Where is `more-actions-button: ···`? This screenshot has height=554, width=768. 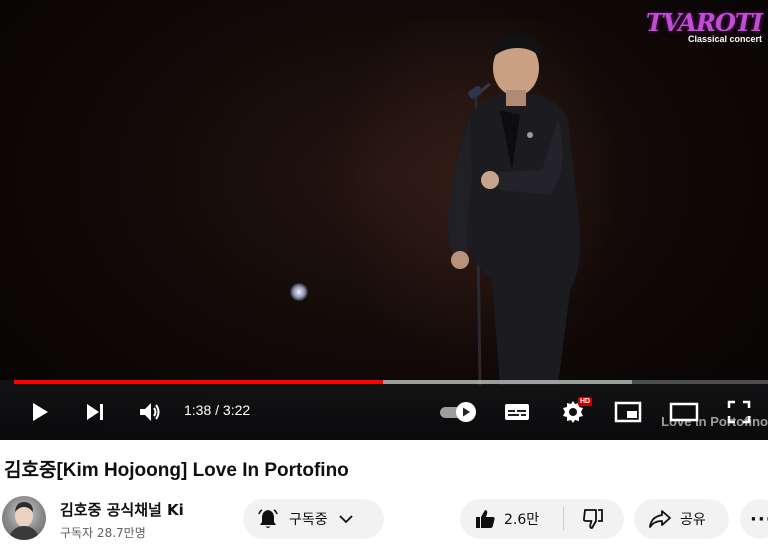
more-actions-button: ··· is located at coordinates (754, 519).